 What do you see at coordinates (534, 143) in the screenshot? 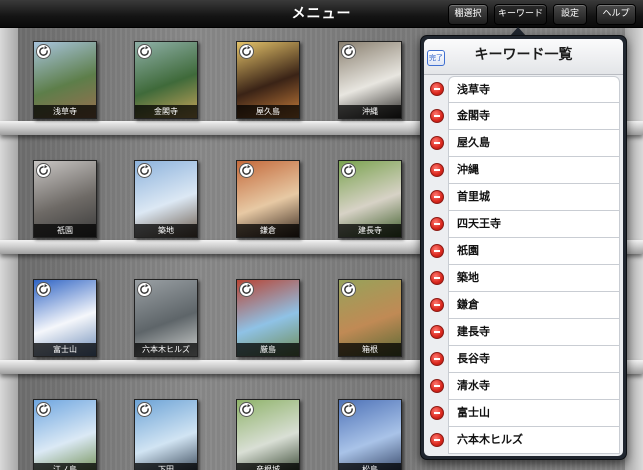
I see `keyword-label: 屋久島` at bounding box center [534, 143].